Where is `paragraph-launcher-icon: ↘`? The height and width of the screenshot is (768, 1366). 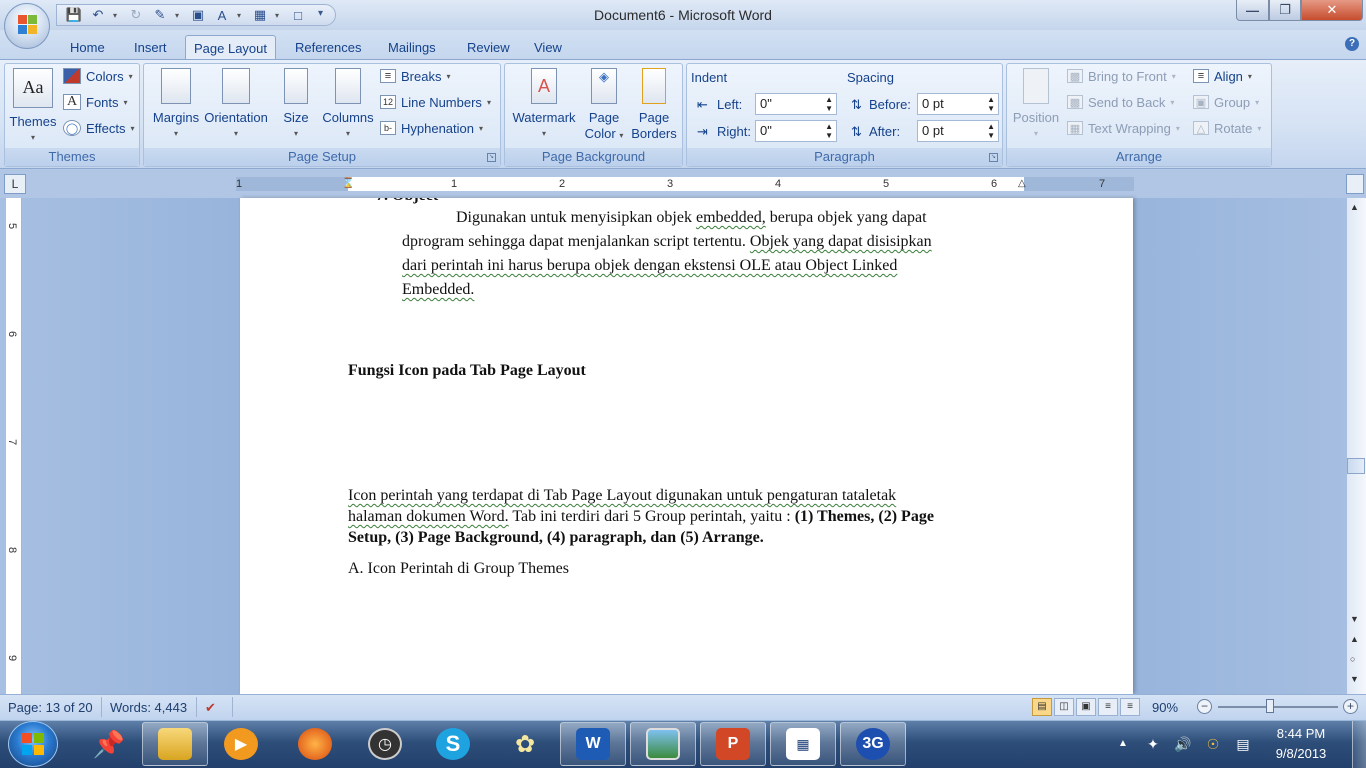
paragraph-launcher-icon: ↘ is located at coordinates (993, 157).